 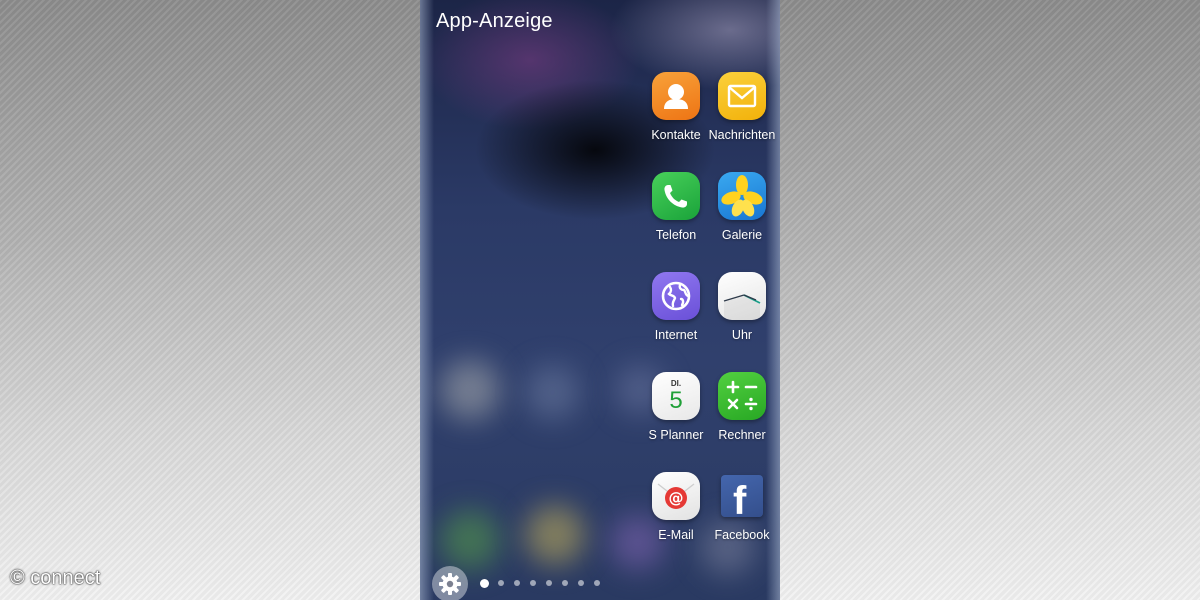 I want to click on app-label: Rechner, so click(x=742, y=435).